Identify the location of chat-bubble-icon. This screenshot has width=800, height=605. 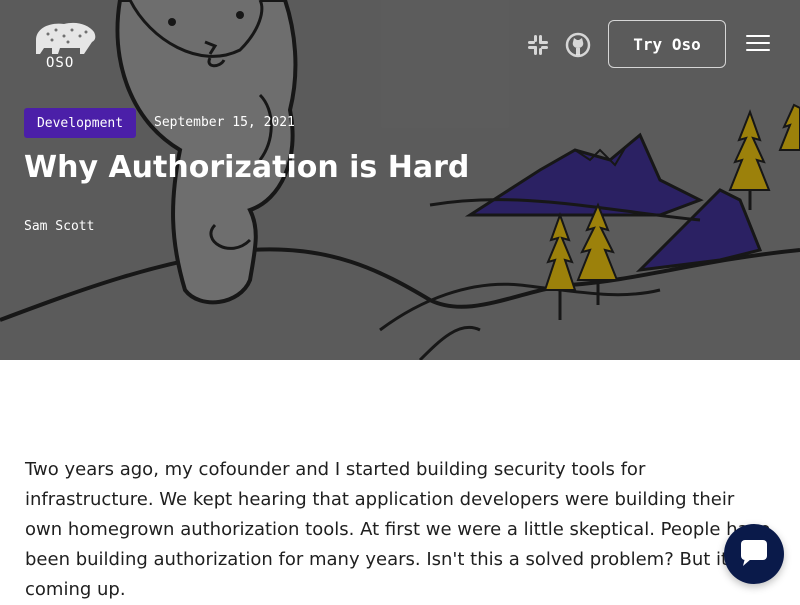
(754, 553).